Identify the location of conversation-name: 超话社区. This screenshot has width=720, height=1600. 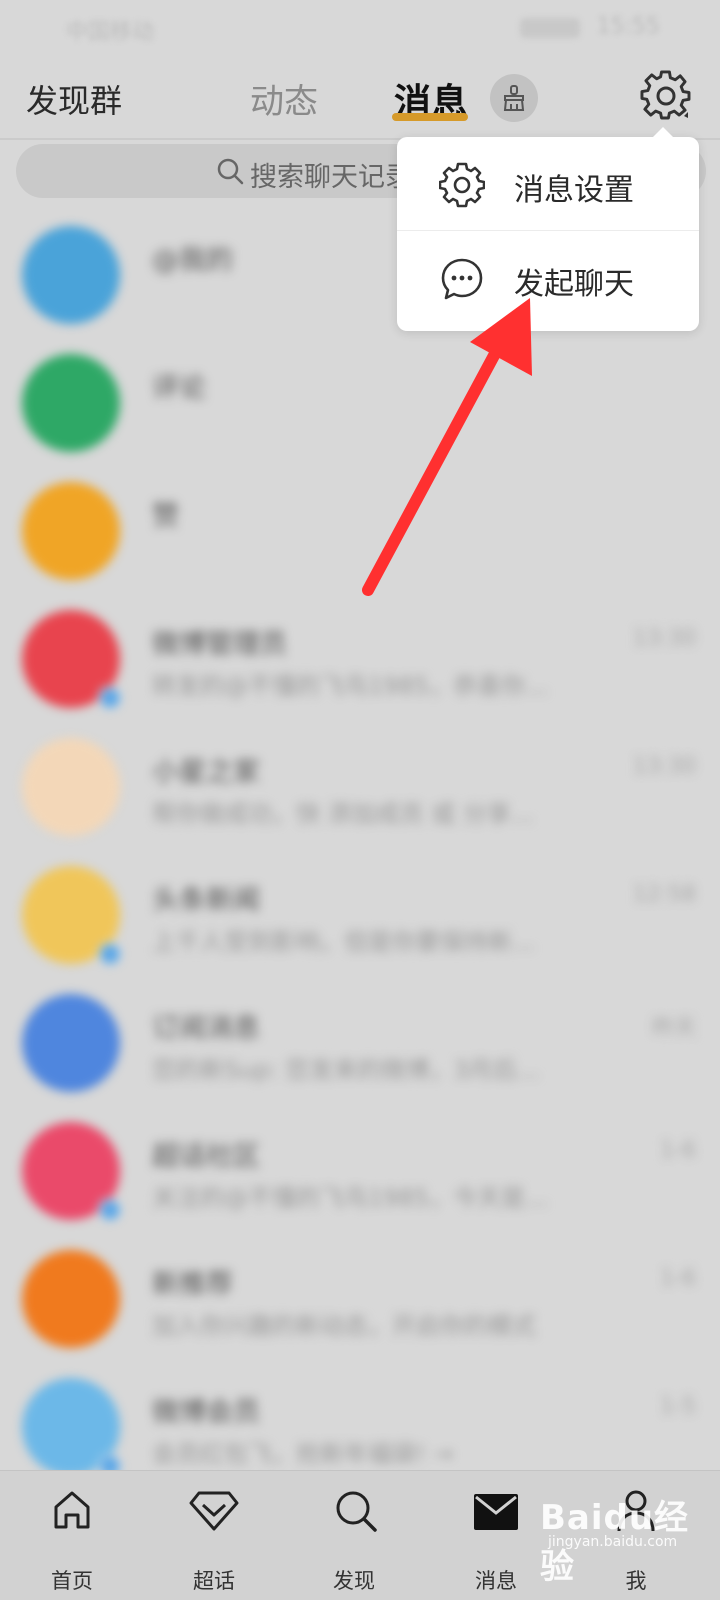
(206, 1156).